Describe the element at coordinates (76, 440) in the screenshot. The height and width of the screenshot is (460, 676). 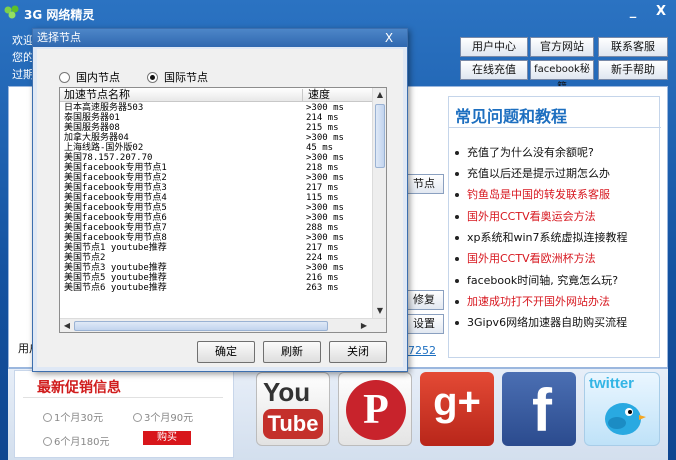
I see `plan-6-month-radio: 6个月180元` at that location.